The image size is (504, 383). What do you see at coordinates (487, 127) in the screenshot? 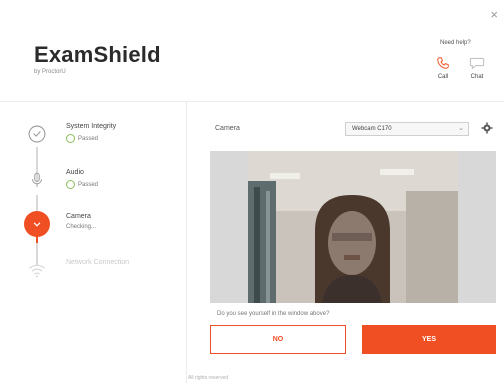
I see `gear-icon` at bounding box center [487, 127].